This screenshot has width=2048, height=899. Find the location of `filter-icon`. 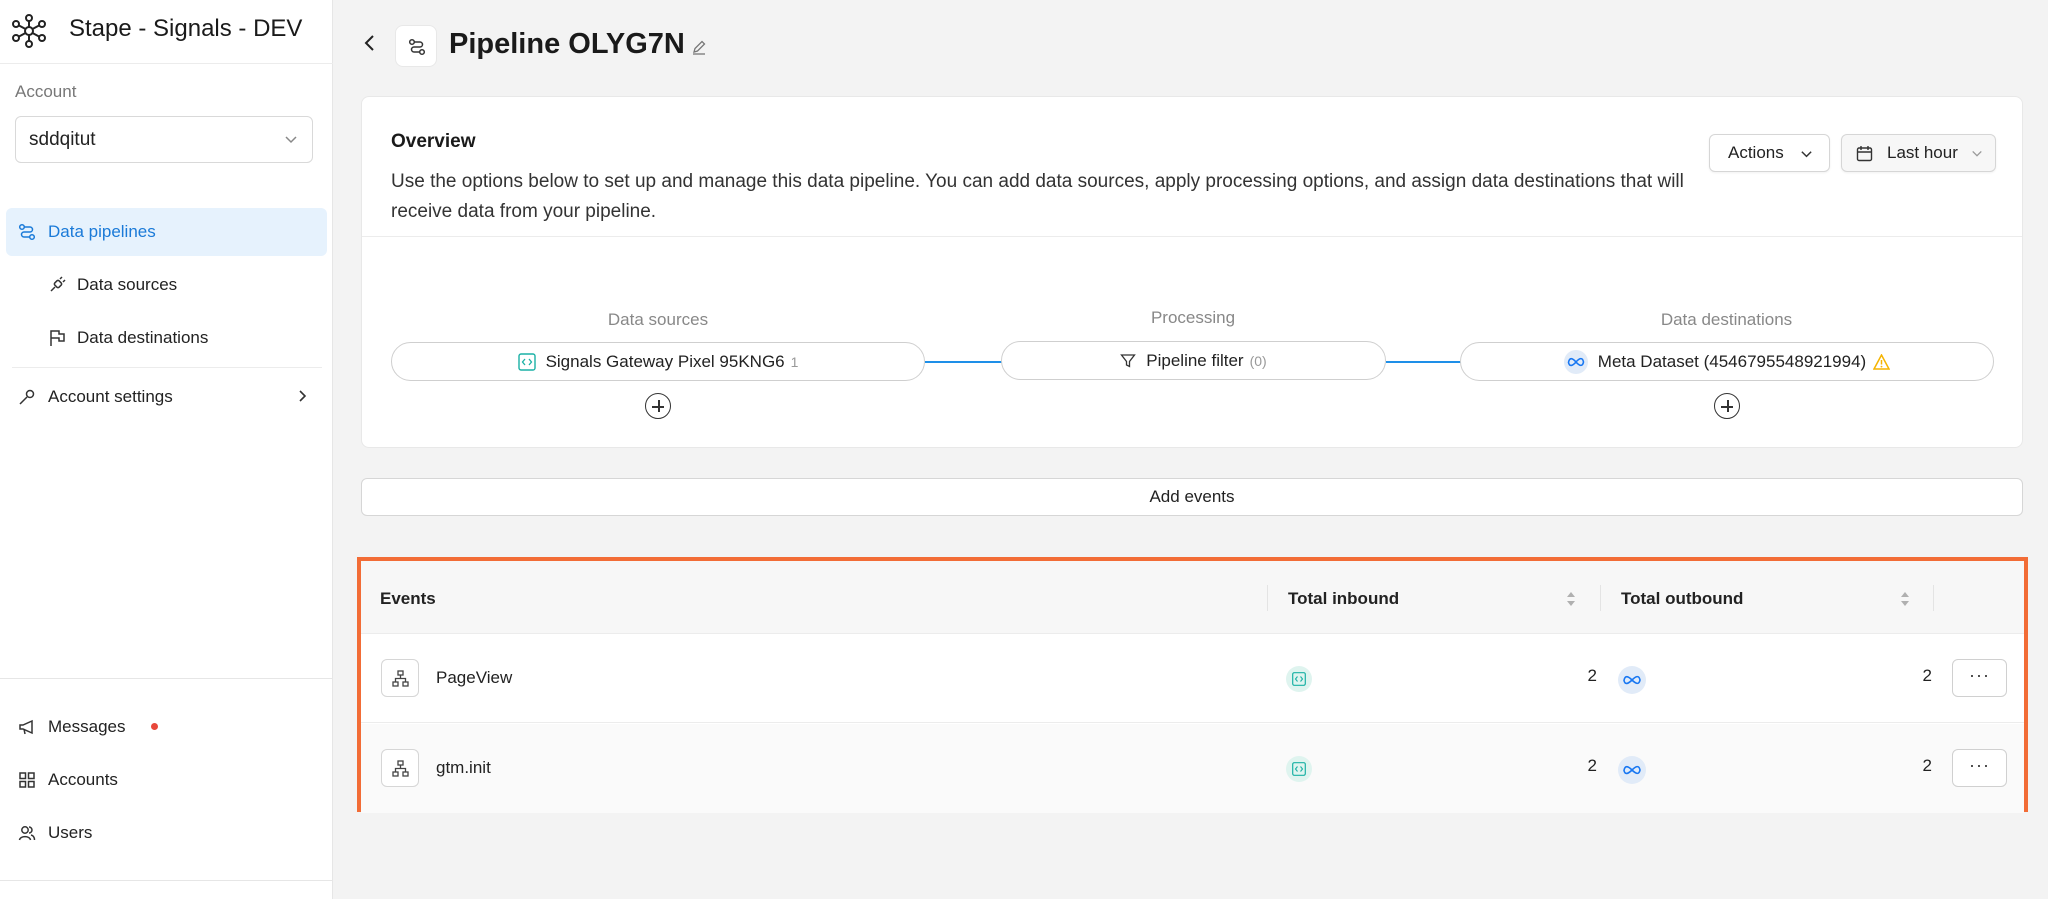

filter-icon is located at coordinates (1128, 361).